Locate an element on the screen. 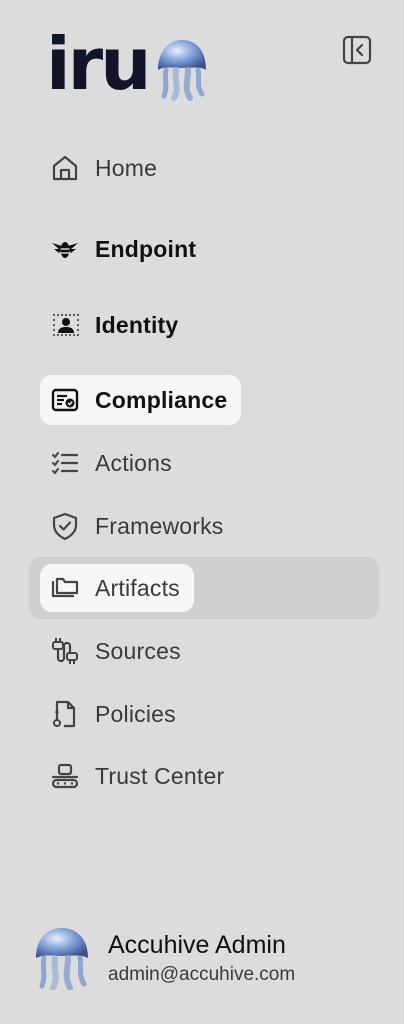 The image size is (404, 1024). nav-item-label: Policies is located at coordinates (135, 713).